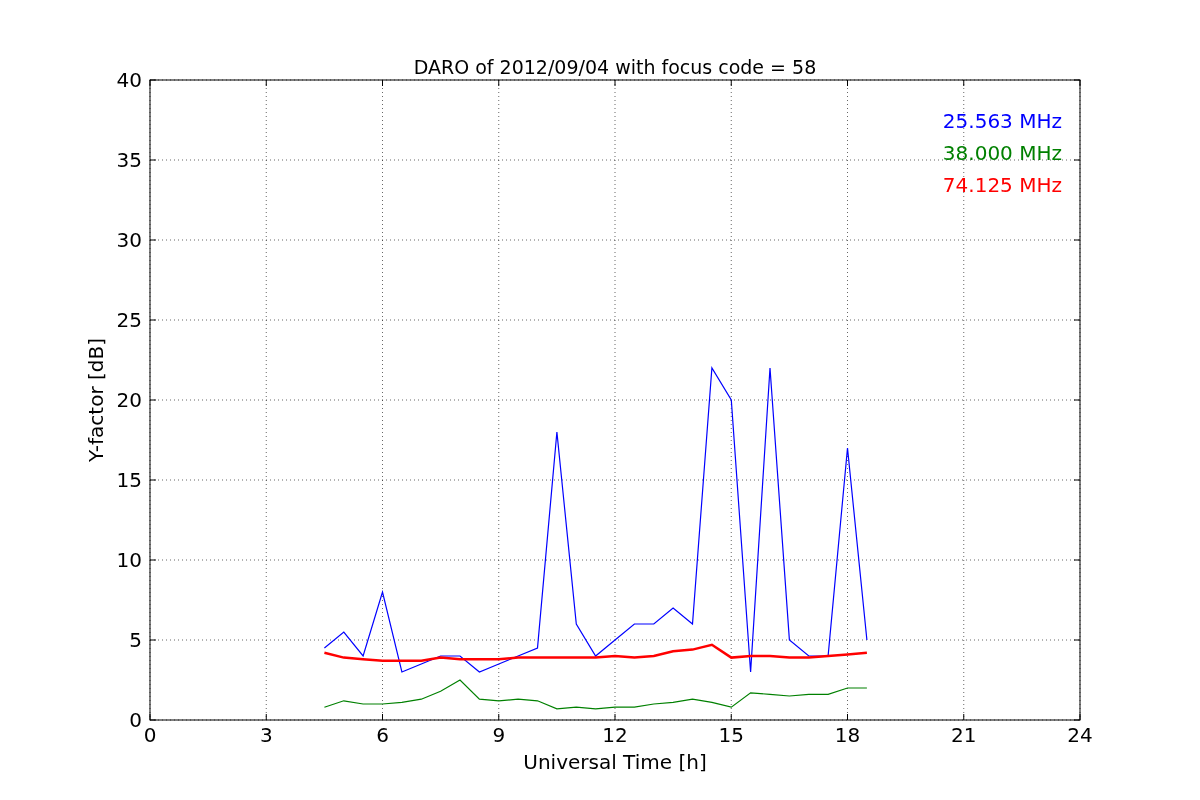  Describe the element at coordinates (266, 735) in the screenshot. I see `x-tick-label: 3` at that location.